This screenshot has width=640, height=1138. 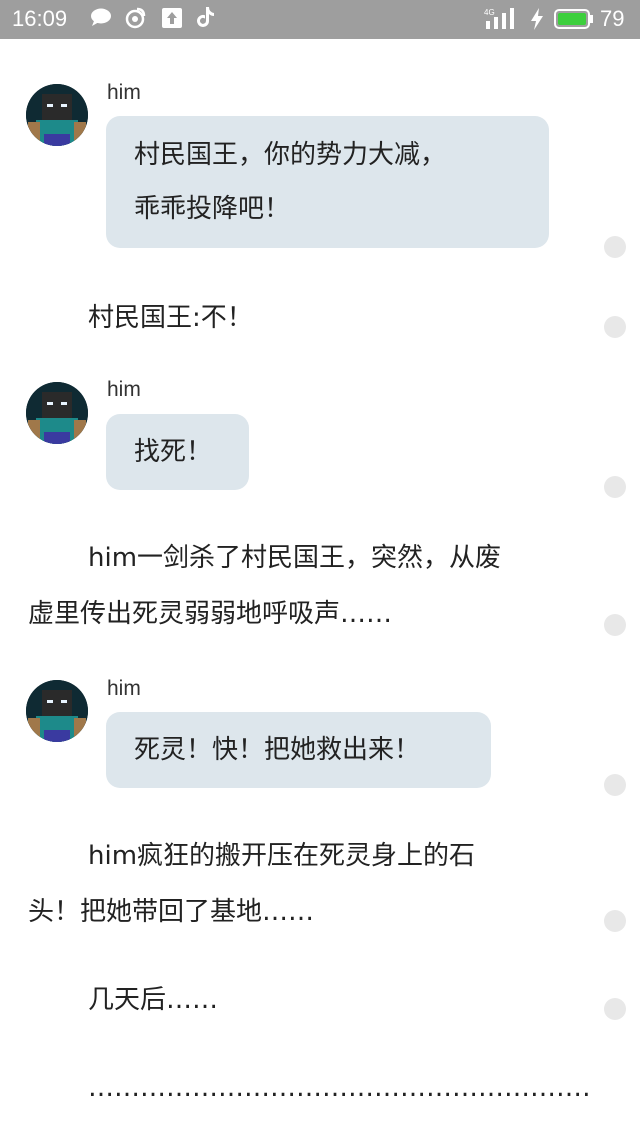 What do you see at coordinates (320, 19) in the screenshot?
I see `status-bar: 16:09 4G 79` at bounding box center [320, 19].